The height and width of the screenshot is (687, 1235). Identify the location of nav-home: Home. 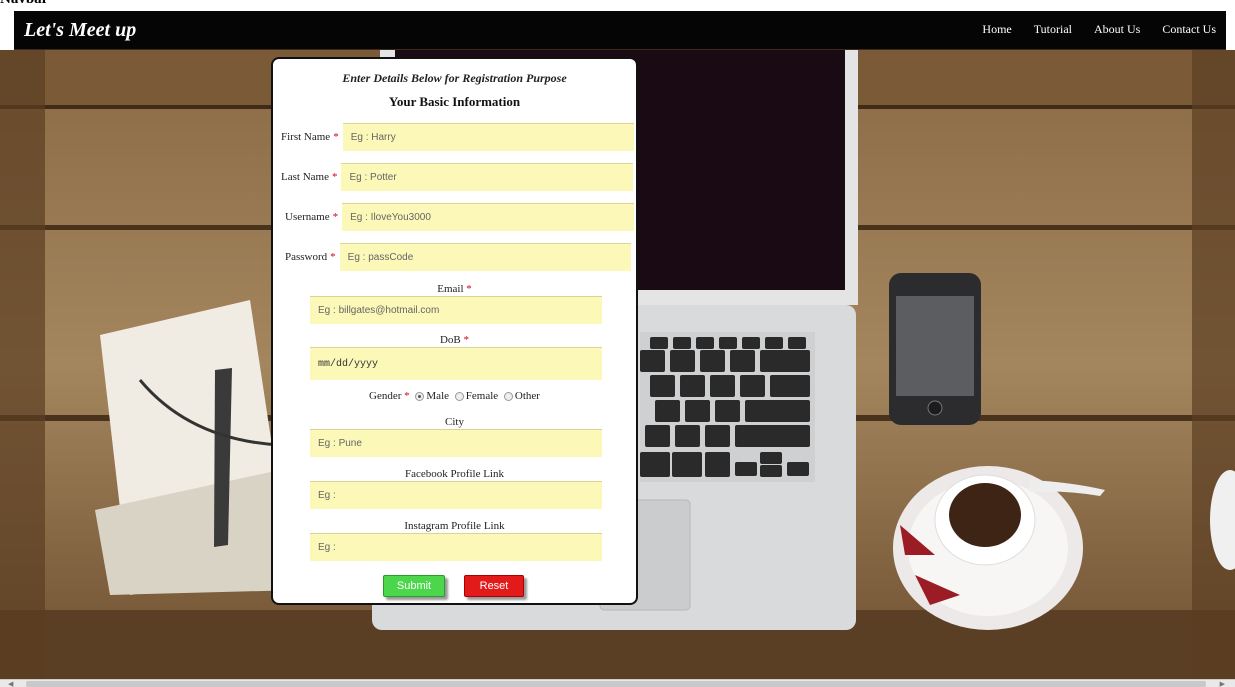
(996, 29).